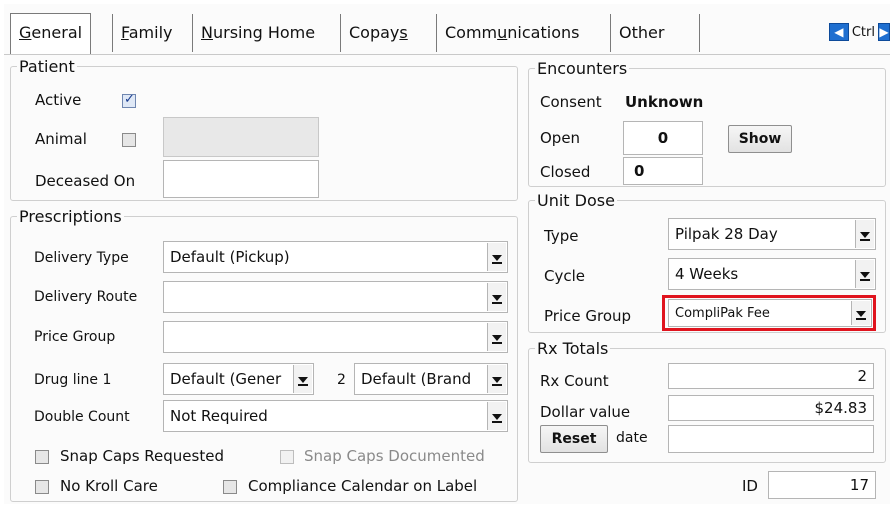  I want to click on consent-label: Consent, so click(571, 102).